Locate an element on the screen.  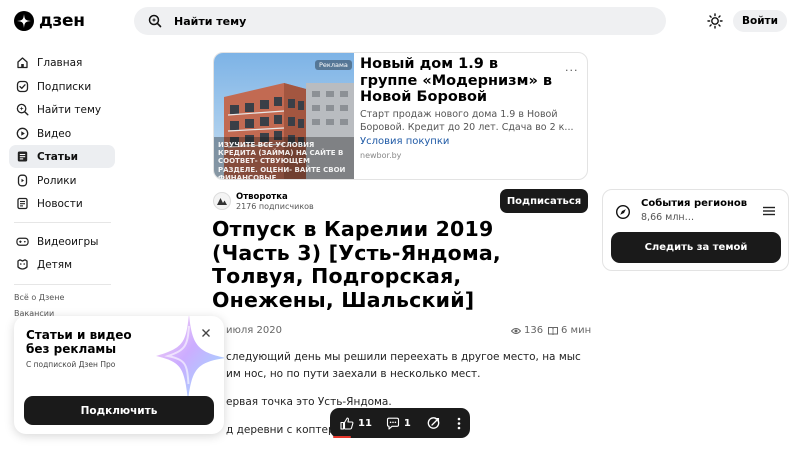
more-options-button is located at coordinates (459, 423).